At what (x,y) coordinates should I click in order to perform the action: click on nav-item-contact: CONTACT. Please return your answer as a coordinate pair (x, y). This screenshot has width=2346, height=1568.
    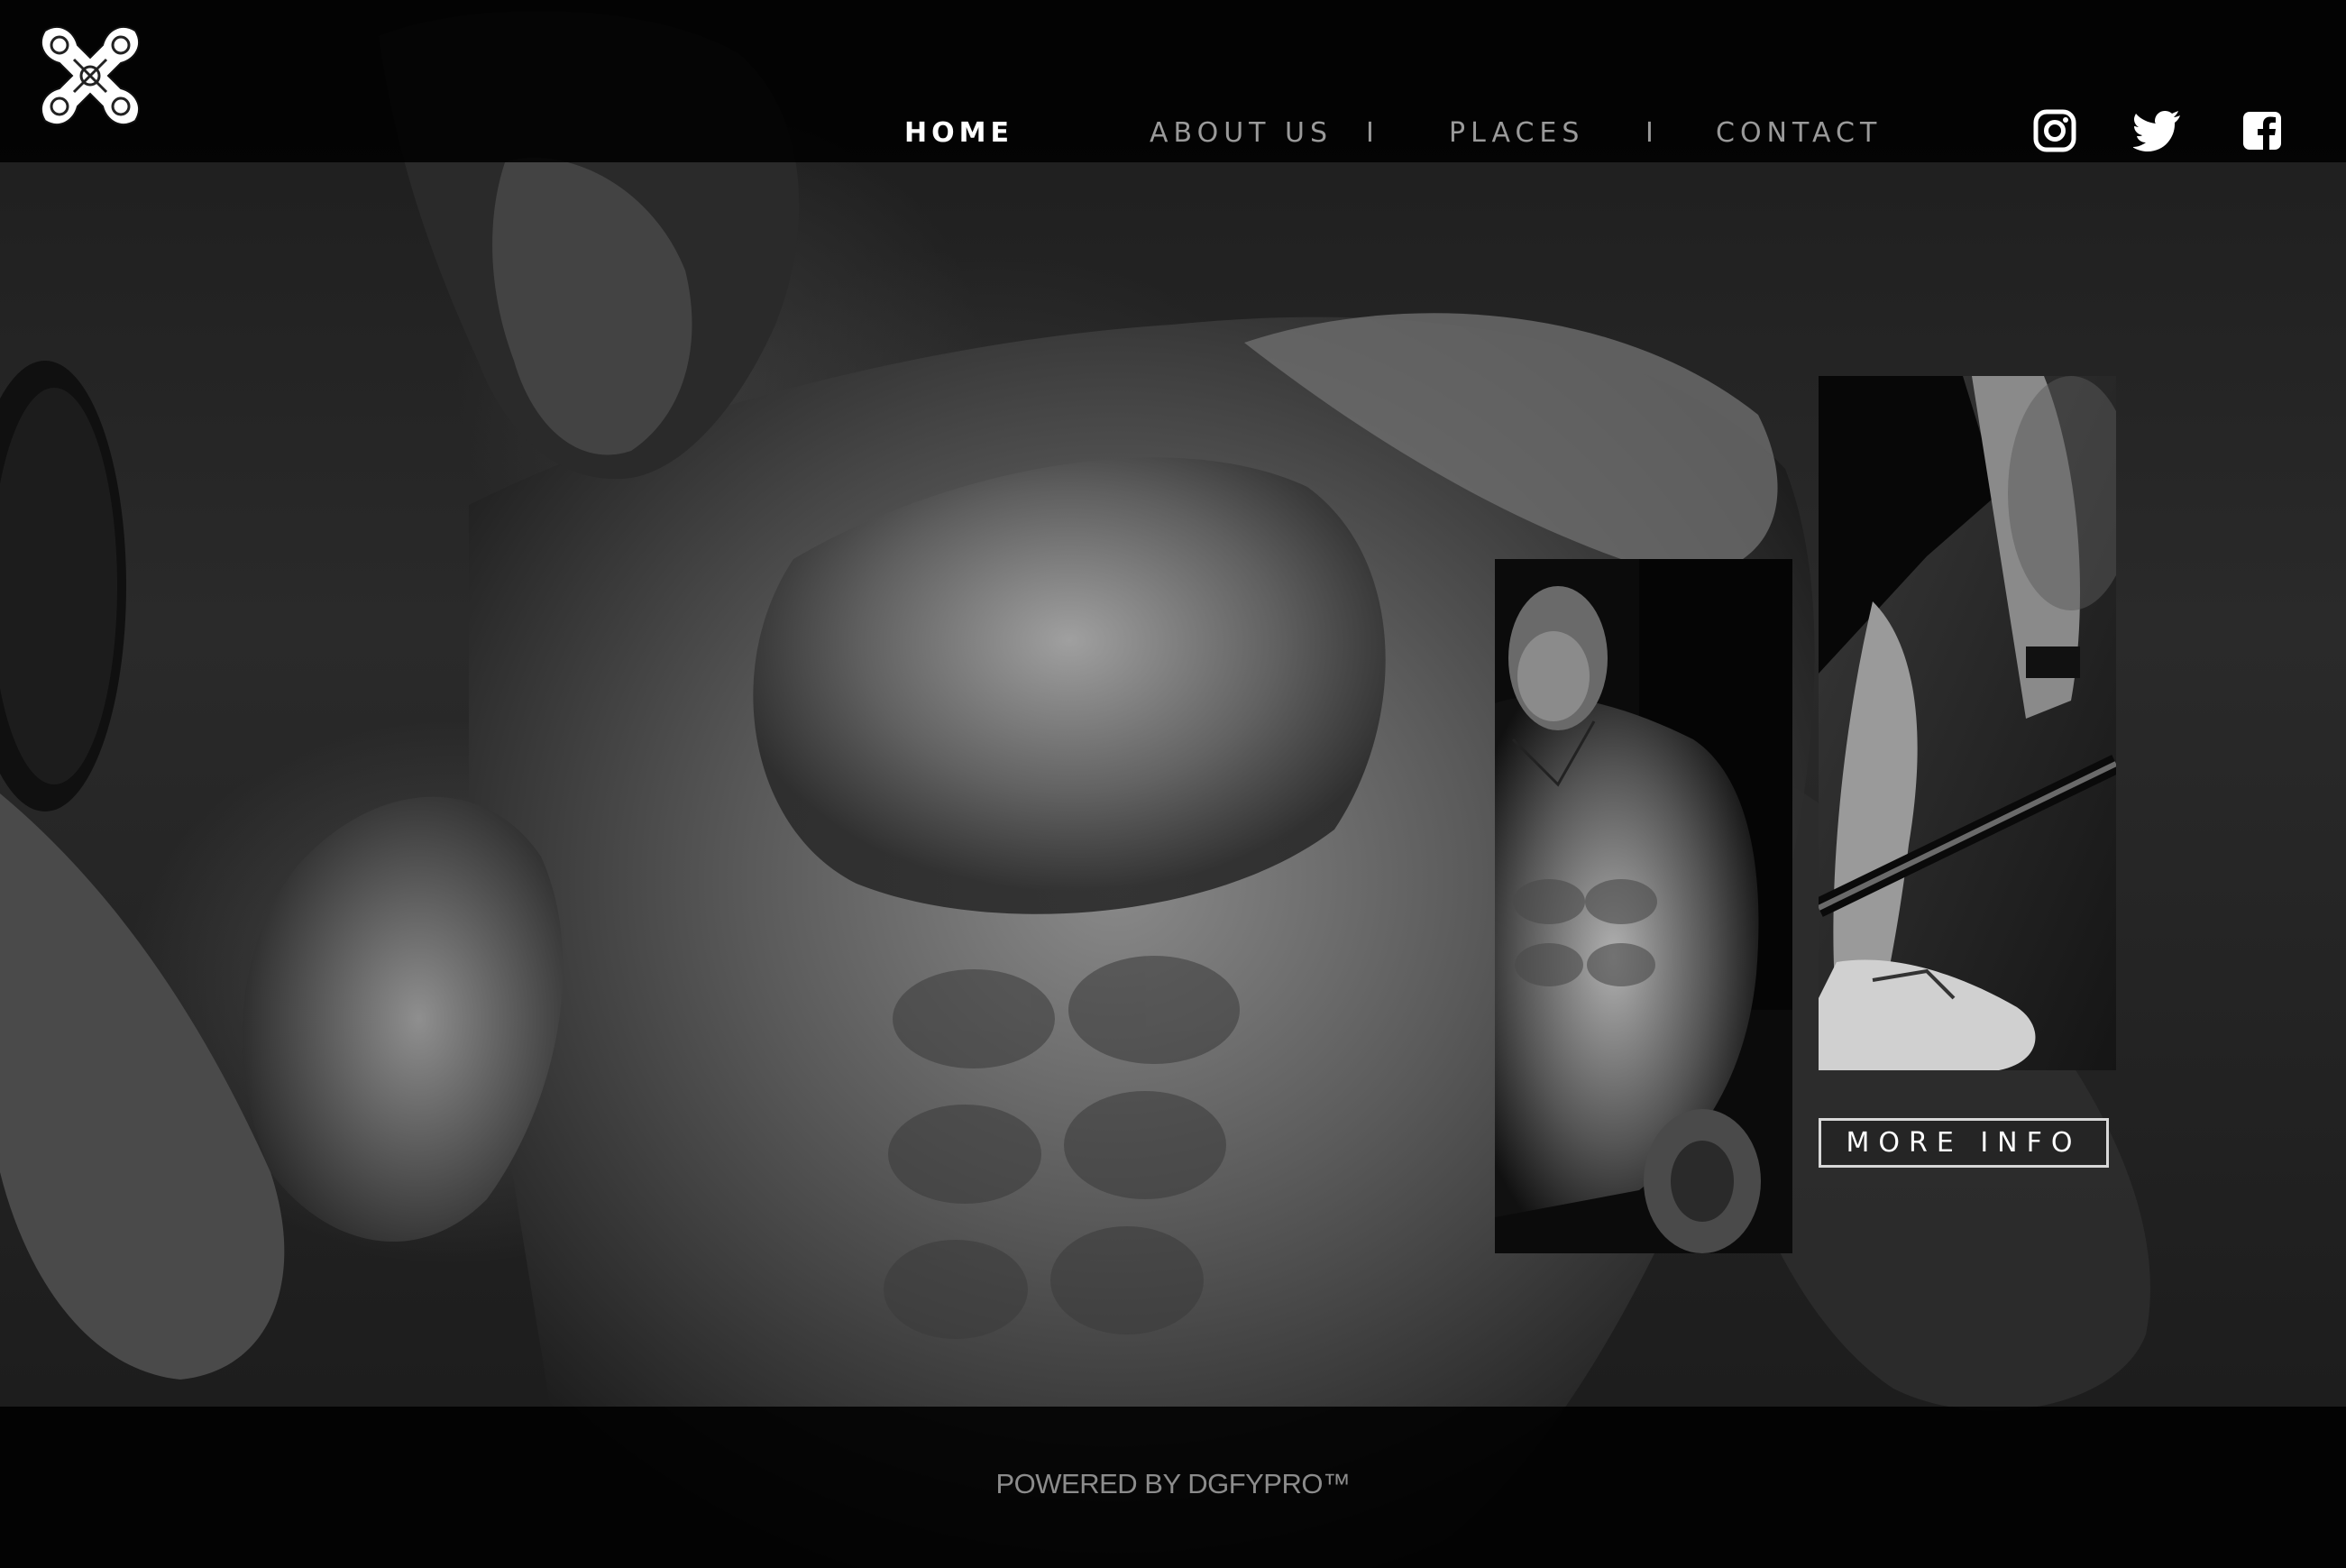
    Looking at the image, I should click on (1799, 133).